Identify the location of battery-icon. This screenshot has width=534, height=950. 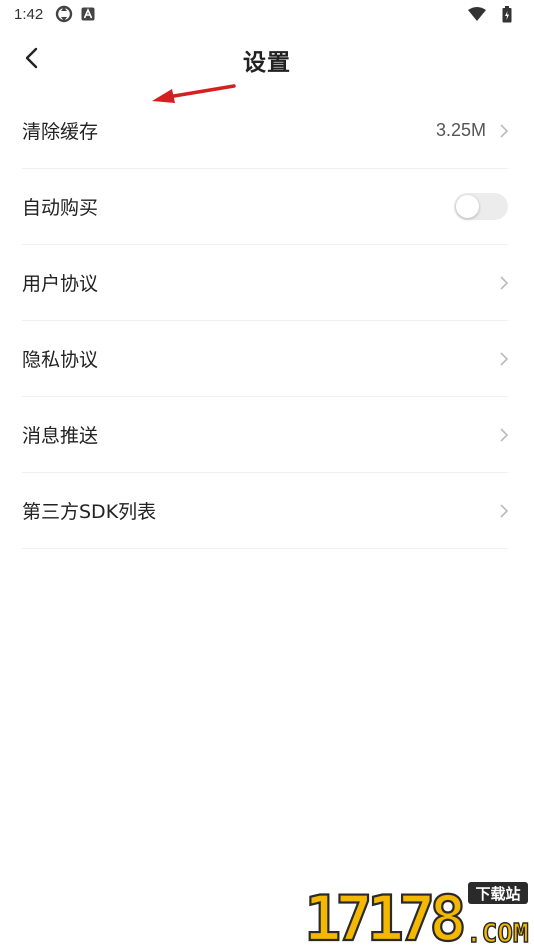
(507, 14).